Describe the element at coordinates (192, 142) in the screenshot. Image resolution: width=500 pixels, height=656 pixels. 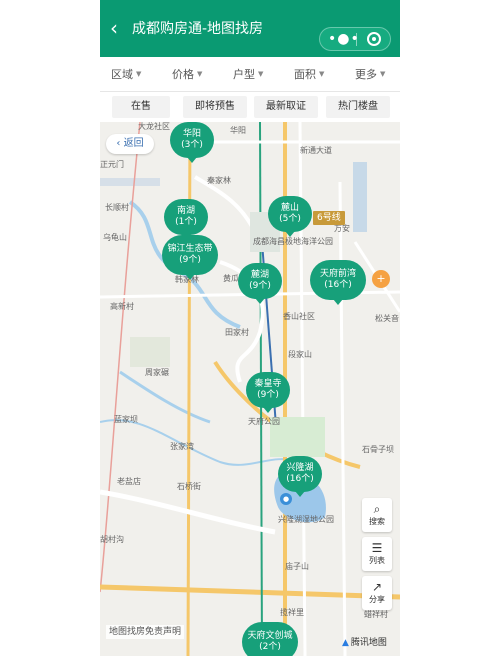
I see `area-marker-huayang: 华阳 (3个)` at that location.